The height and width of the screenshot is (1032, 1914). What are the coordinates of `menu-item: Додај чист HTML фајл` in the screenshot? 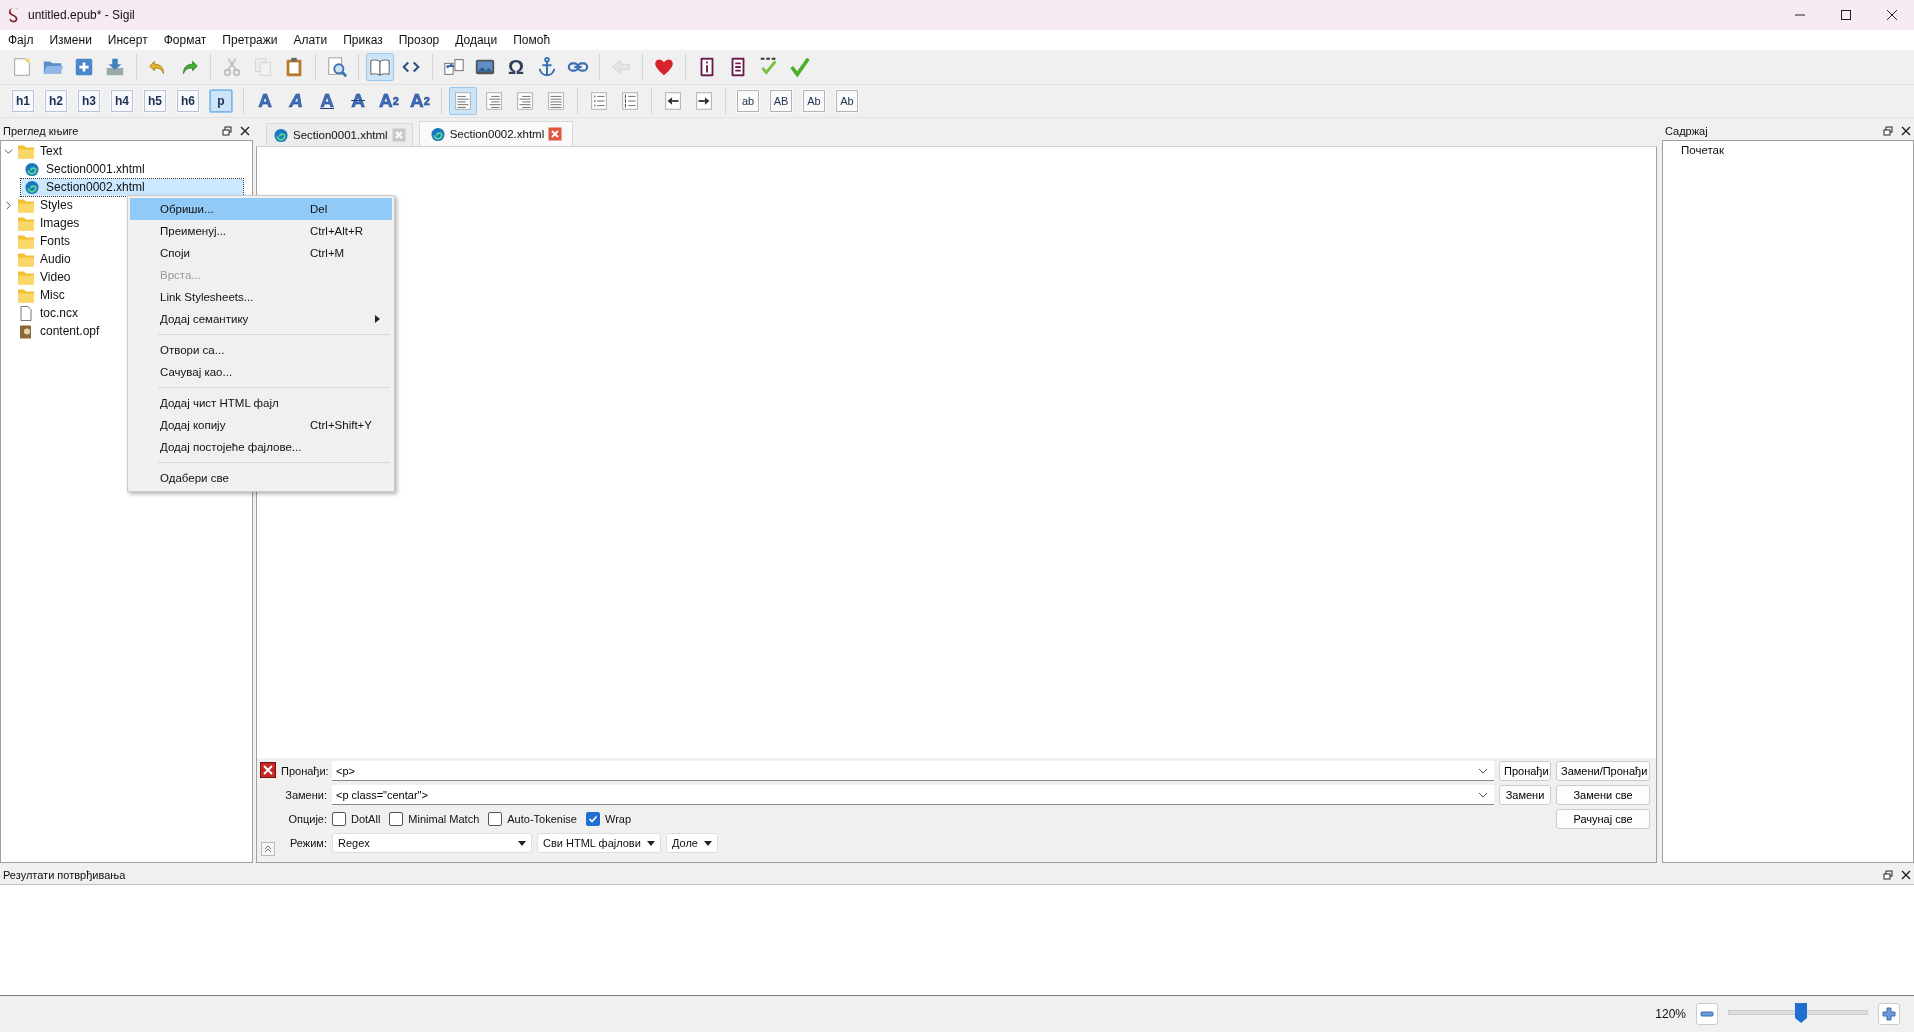 It's located at (261, 403).